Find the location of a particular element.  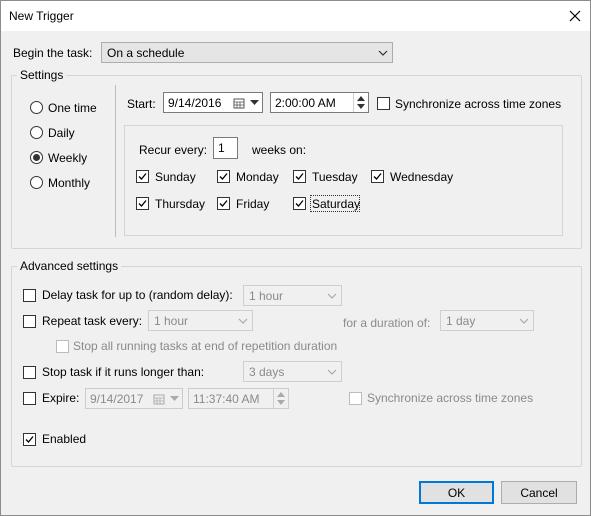

saturday-checkbox is located at coordinates (299, 203).